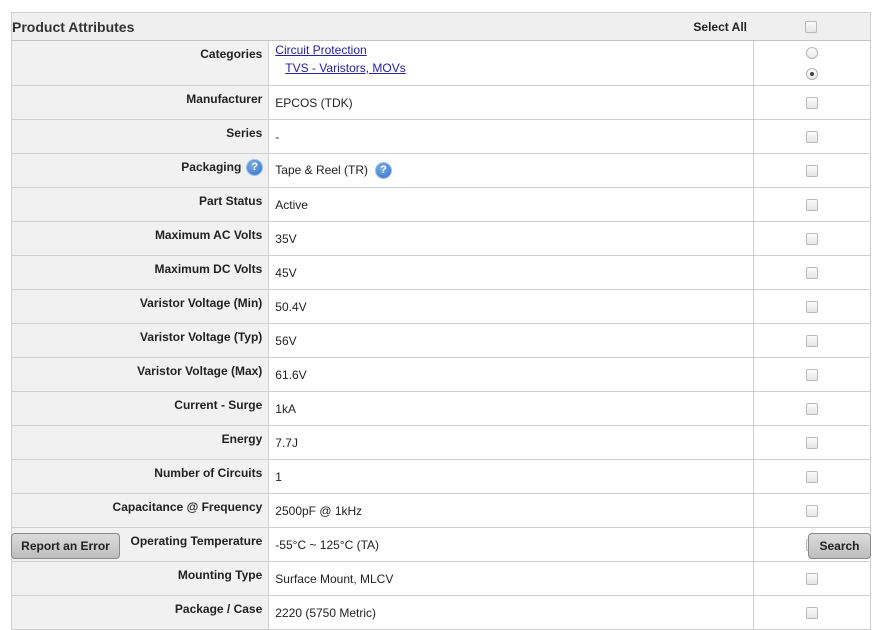  I want to click on categories-value: Circuit Protection TVS - Varistors, MOVs, so click(511, 63).